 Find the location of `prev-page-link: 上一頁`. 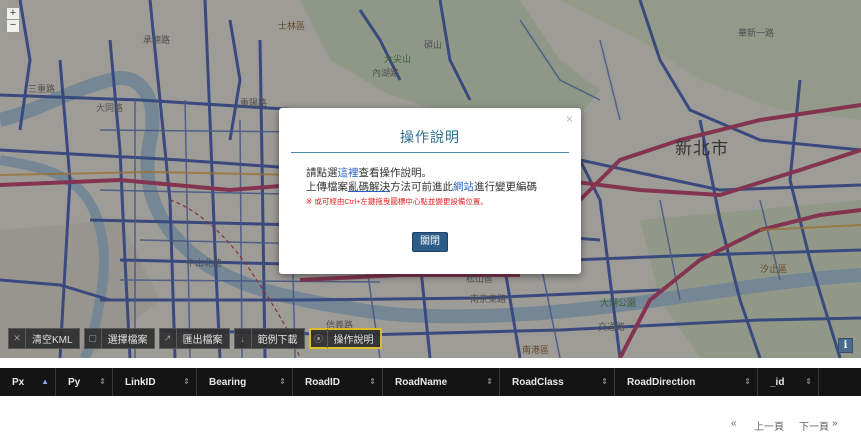

prev-page-link: 上一頁 is located at coordinates (769, 425).